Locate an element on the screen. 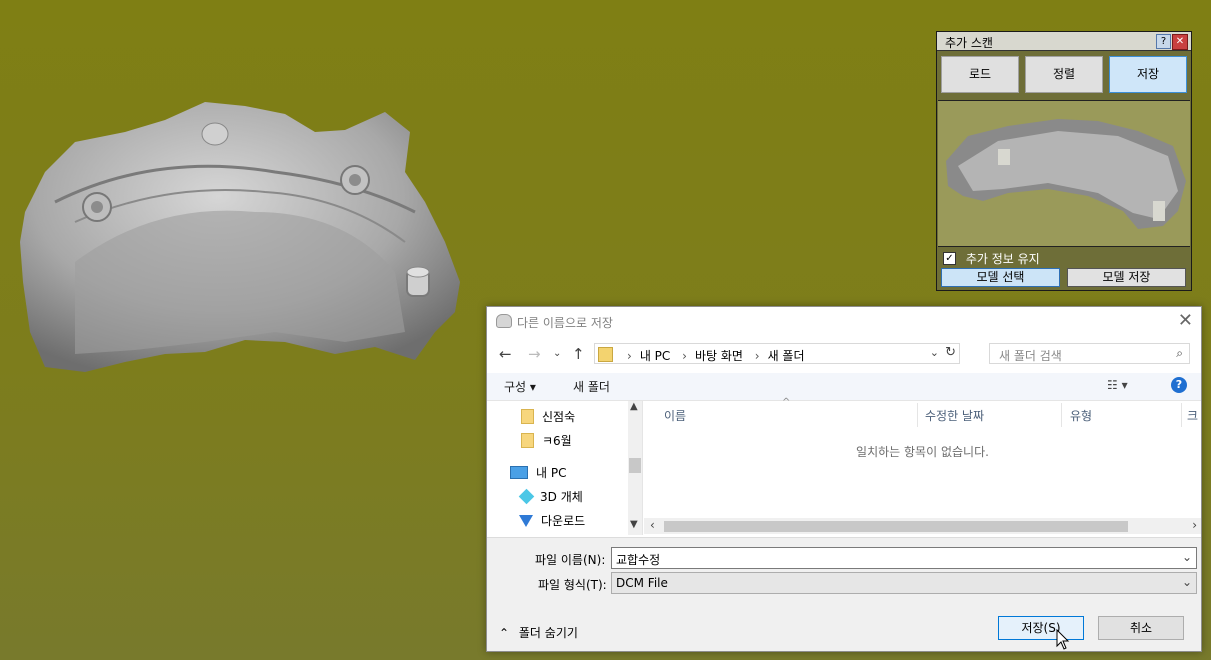 This screenshot has width=1211, height=660. command-bar: 구성 ▾ 새 폴더 ☷ ▾ ? is located at coordinates (844, 387).